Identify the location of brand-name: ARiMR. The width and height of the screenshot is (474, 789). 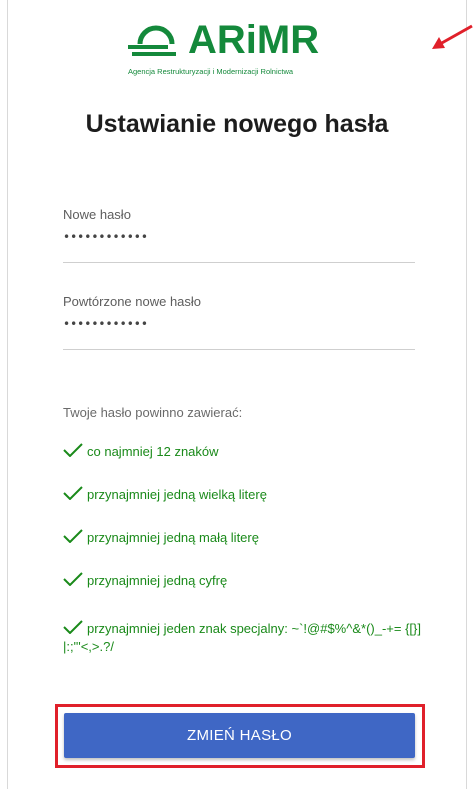
(254, 40).